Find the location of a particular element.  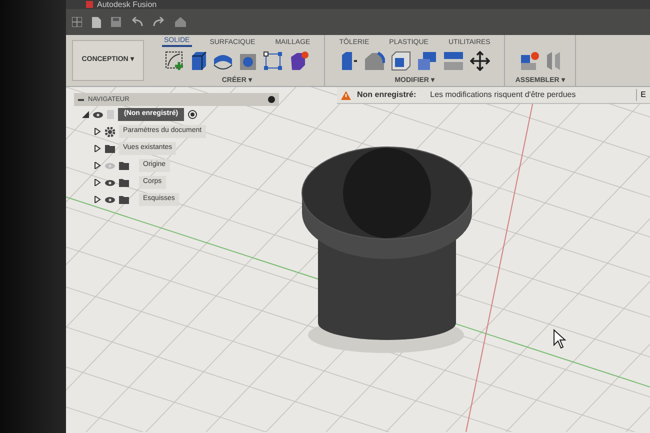

redo-icon is located at coordinates (159, 22).